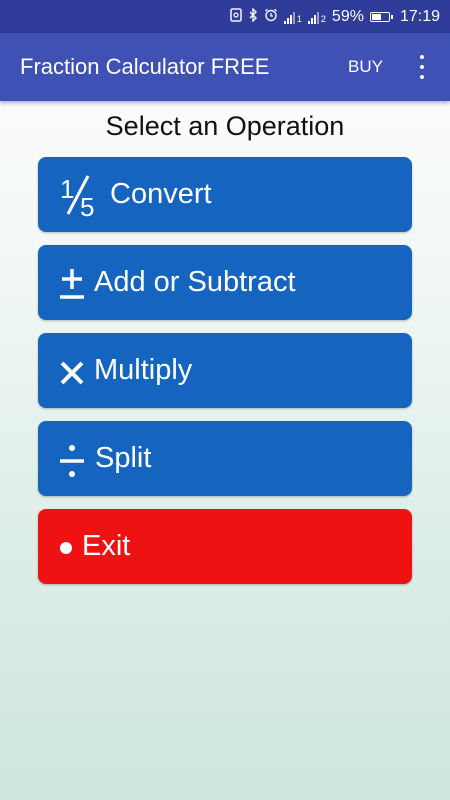  I want to click on page-title: Select an Operation, so click(225, 126).